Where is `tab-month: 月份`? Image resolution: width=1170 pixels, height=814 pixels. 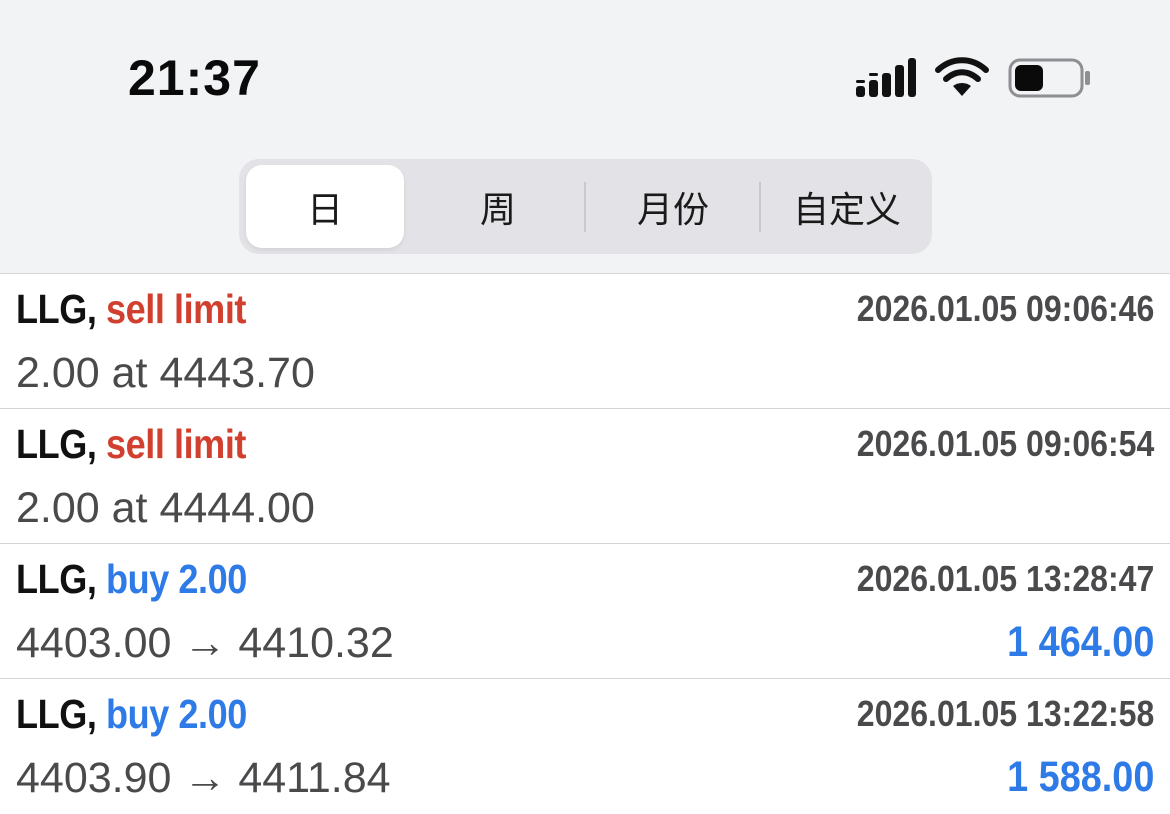
tab-month: 月份 is located at coordinates (673, 206).